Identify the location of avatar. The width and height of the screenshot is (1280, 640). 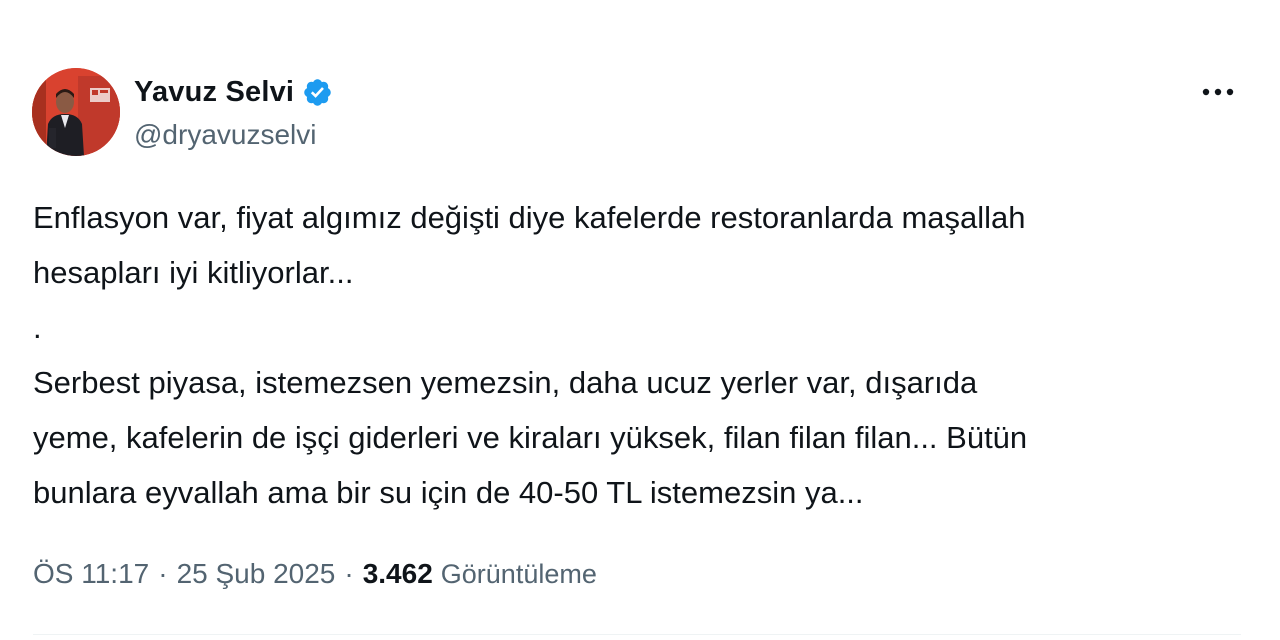
(76, 112).